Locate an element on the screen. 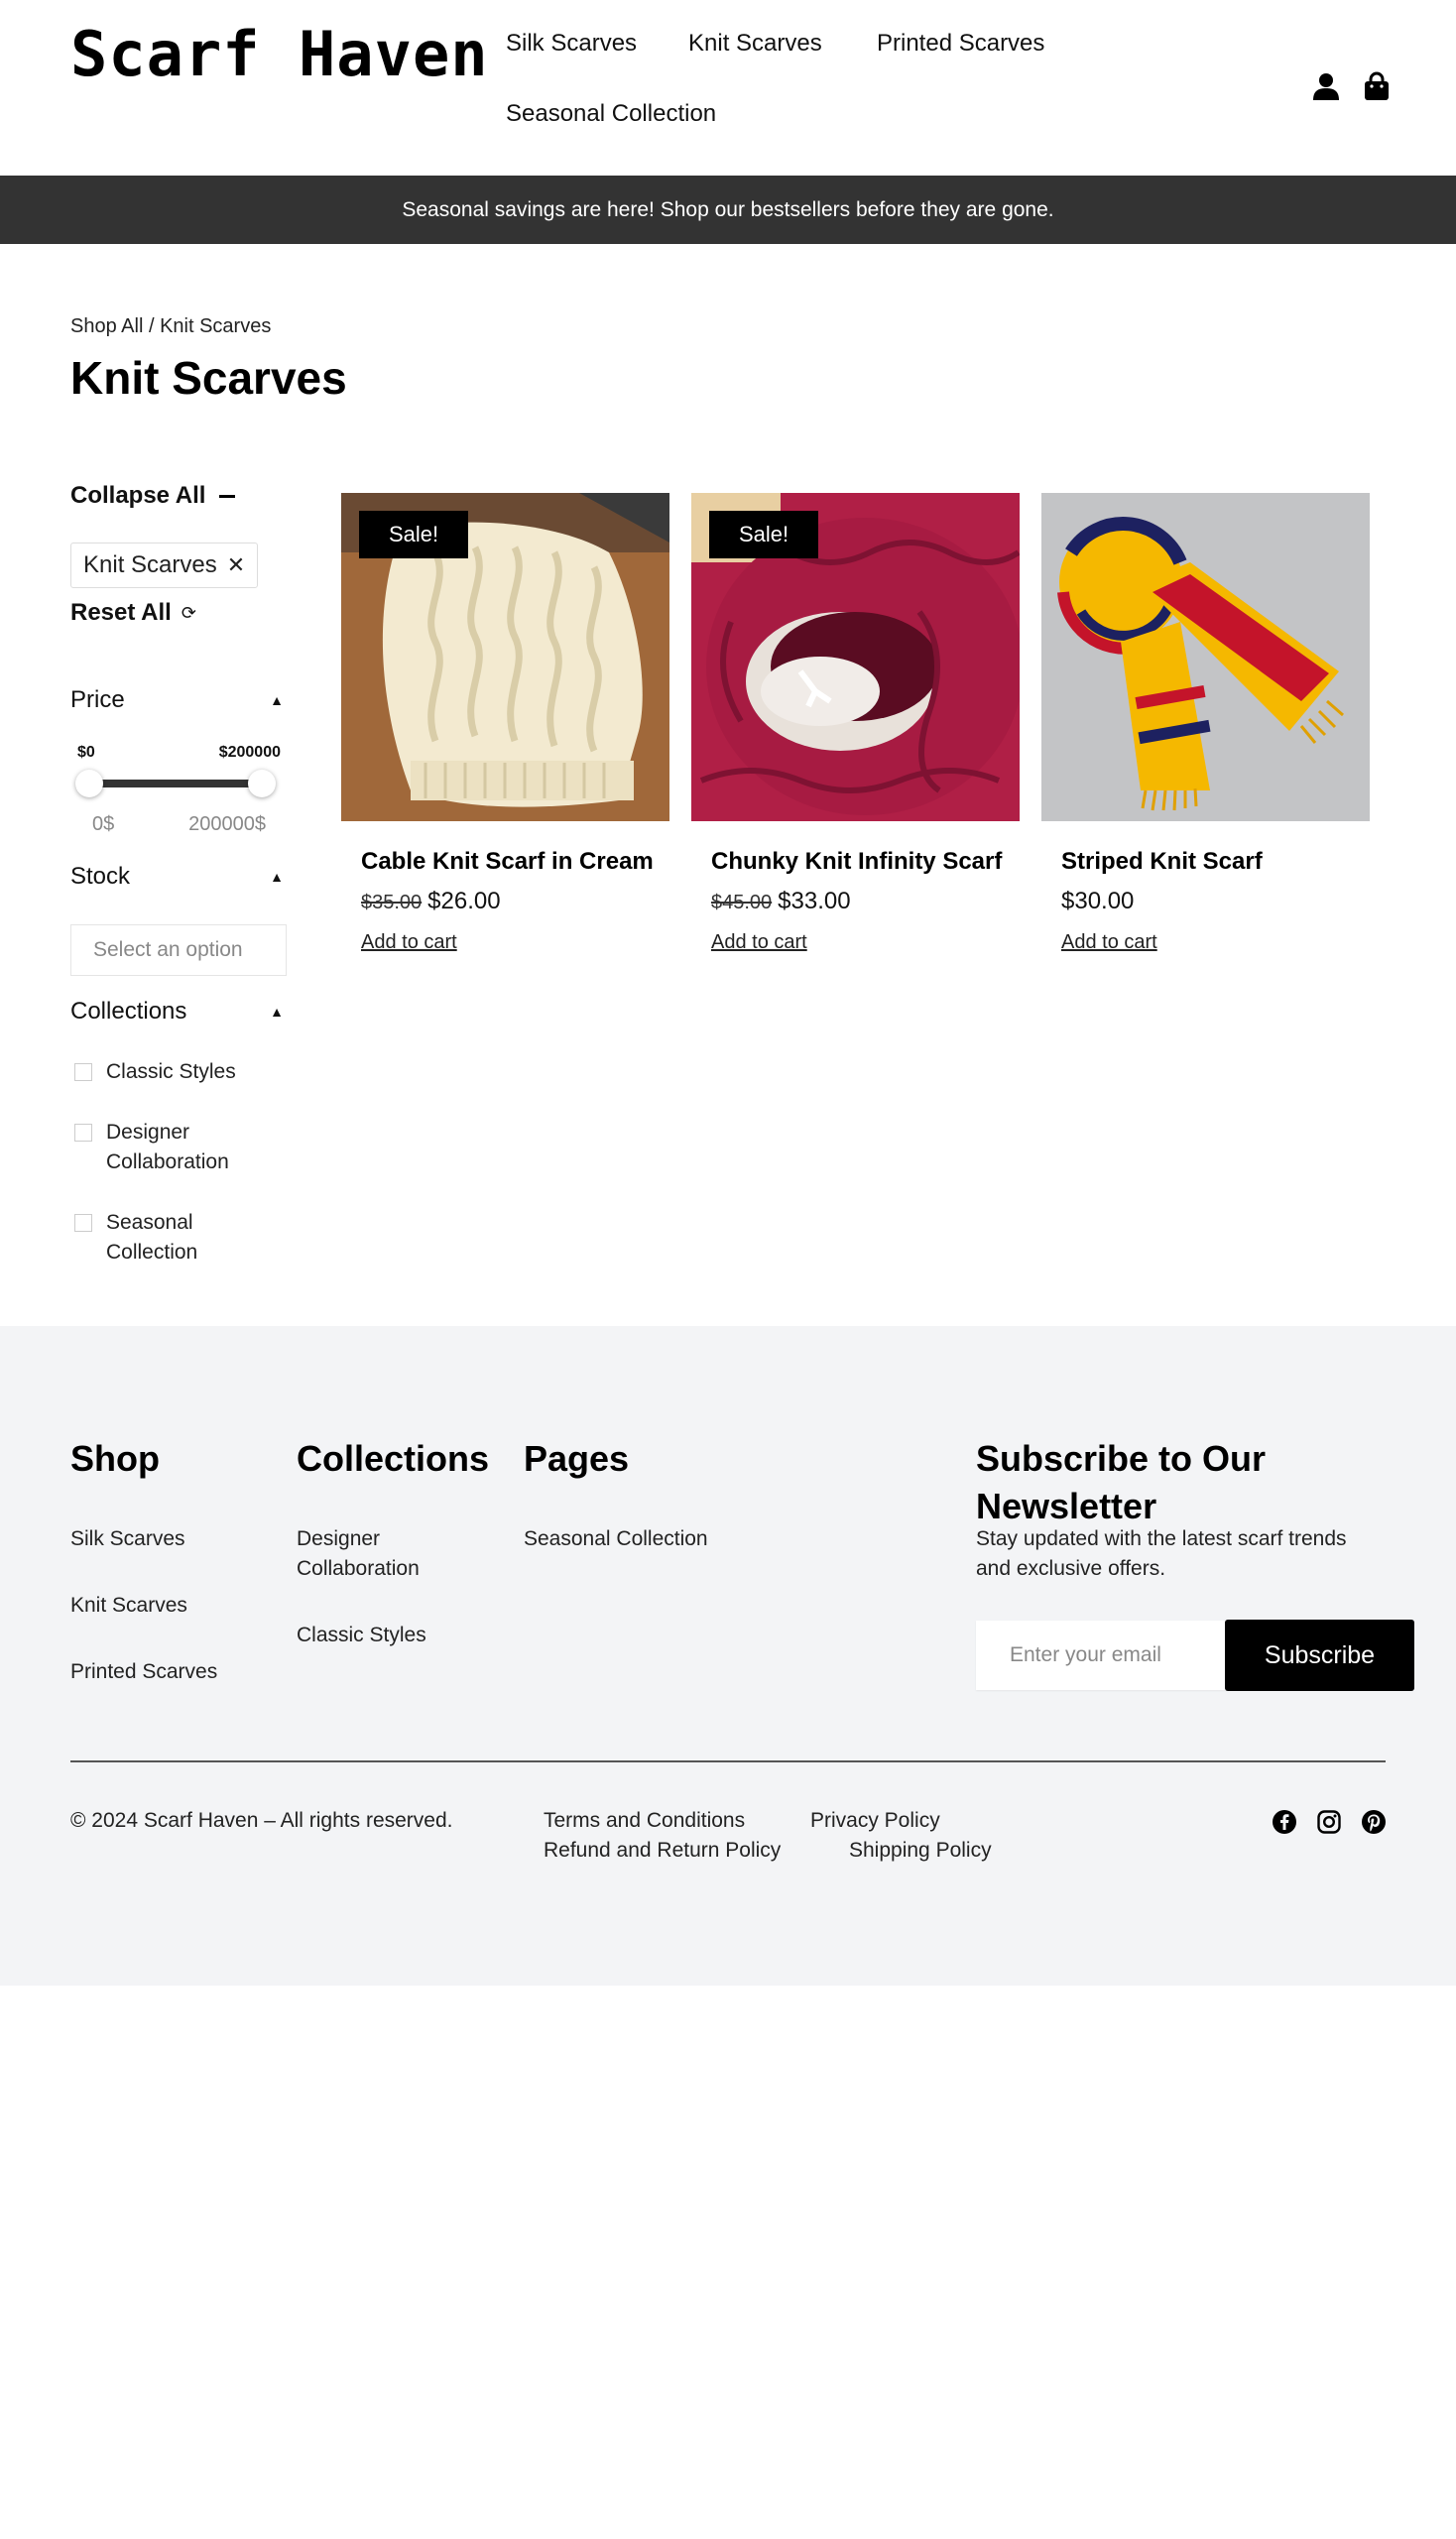 This screenshot has width=1456, height=2539. facebook-icon is located at coordinates (1284, 1822).